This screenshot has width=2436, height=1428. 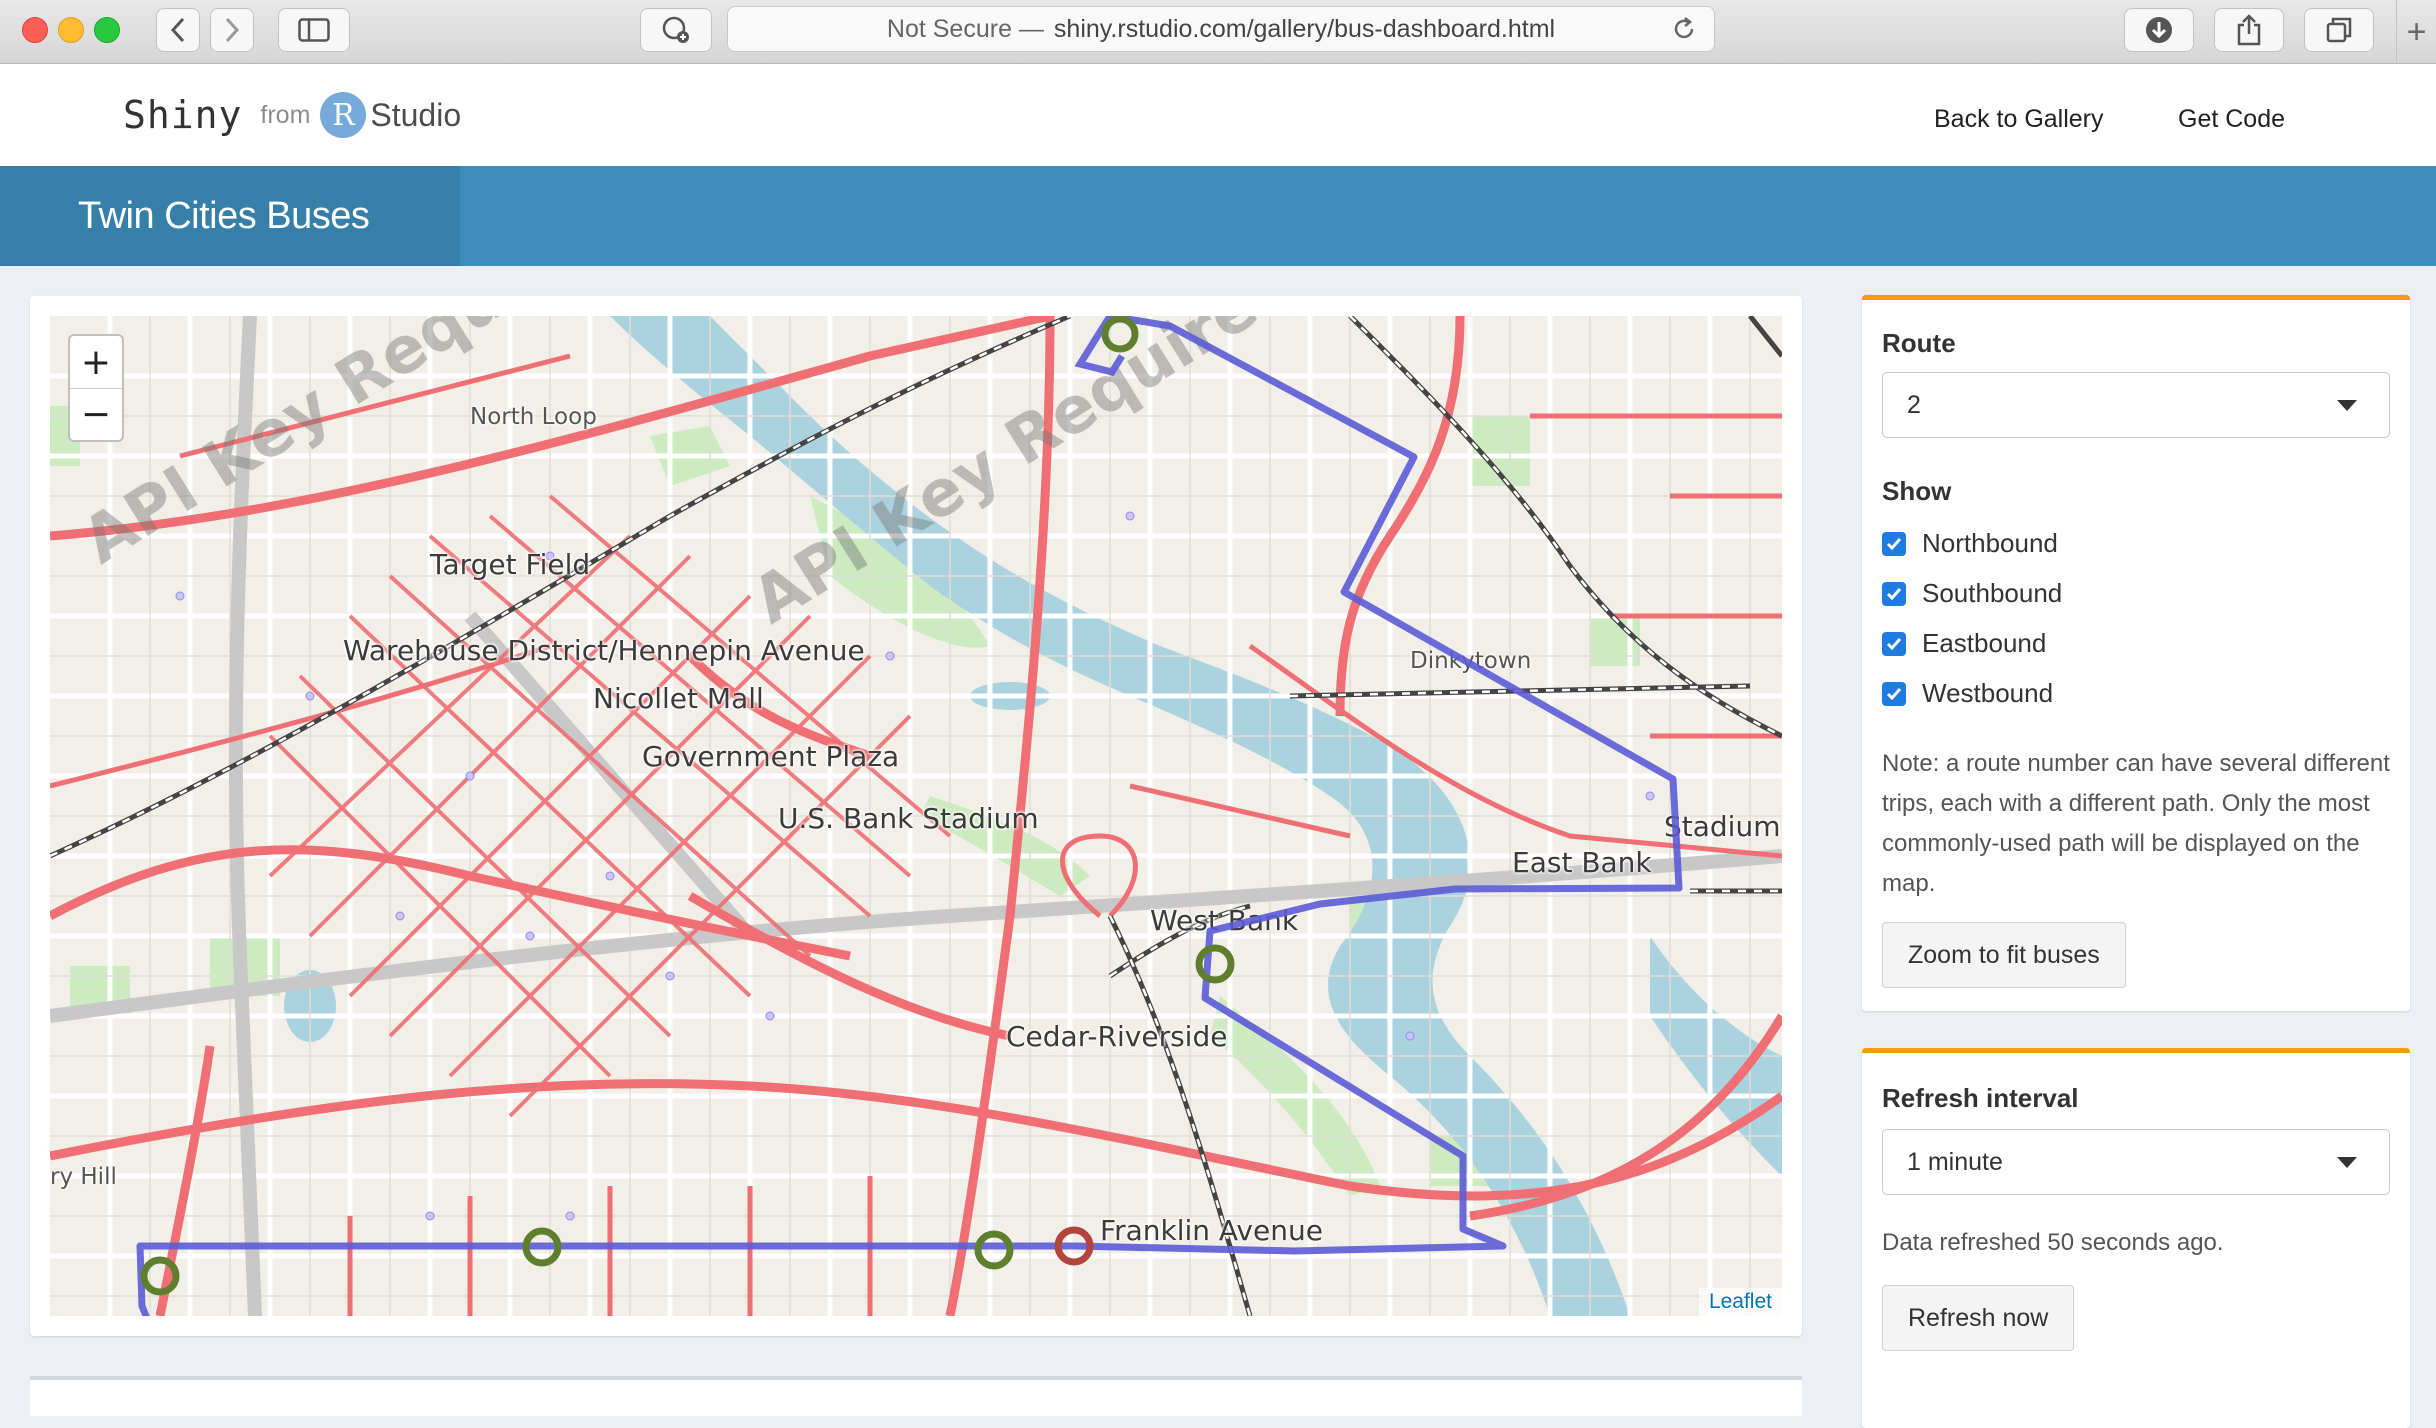 What do you see at coordinates (107, 30) in the screenshot?
I see `window-maximize-button` at bounding box center [107, 30].